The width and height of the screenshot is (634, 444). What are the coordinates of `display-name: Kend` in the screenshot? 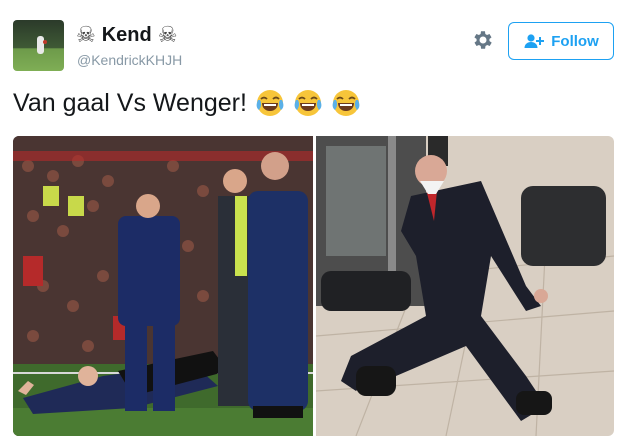 It's located at (127, 35).